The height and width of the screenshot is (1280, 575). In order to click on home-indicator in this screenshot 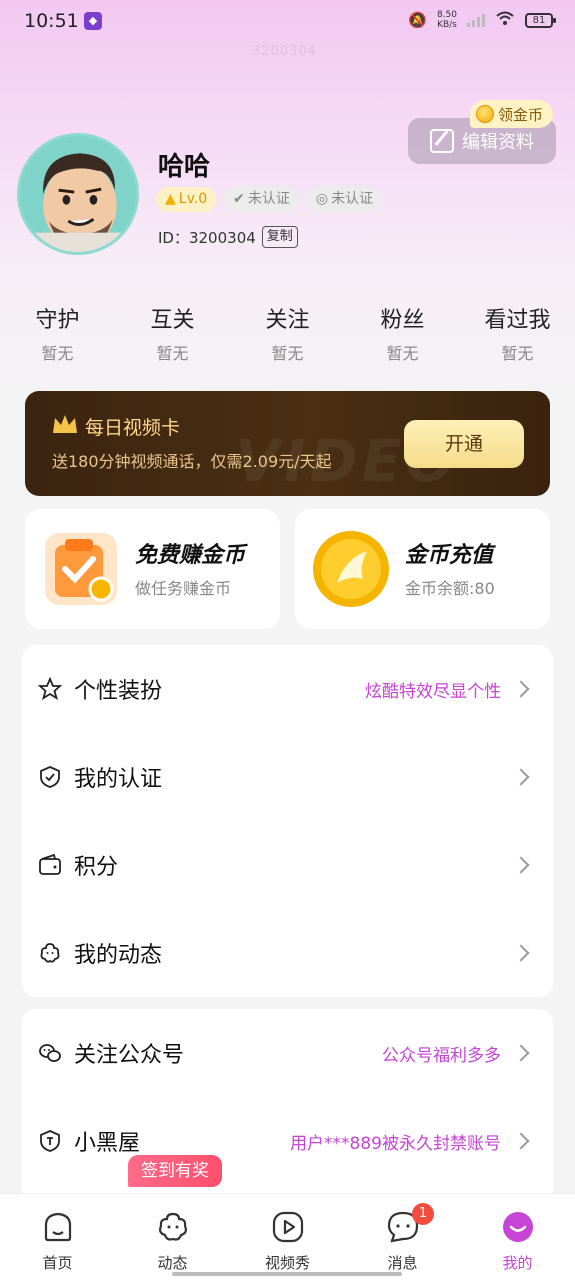, I will do `click(287, 1274)`.